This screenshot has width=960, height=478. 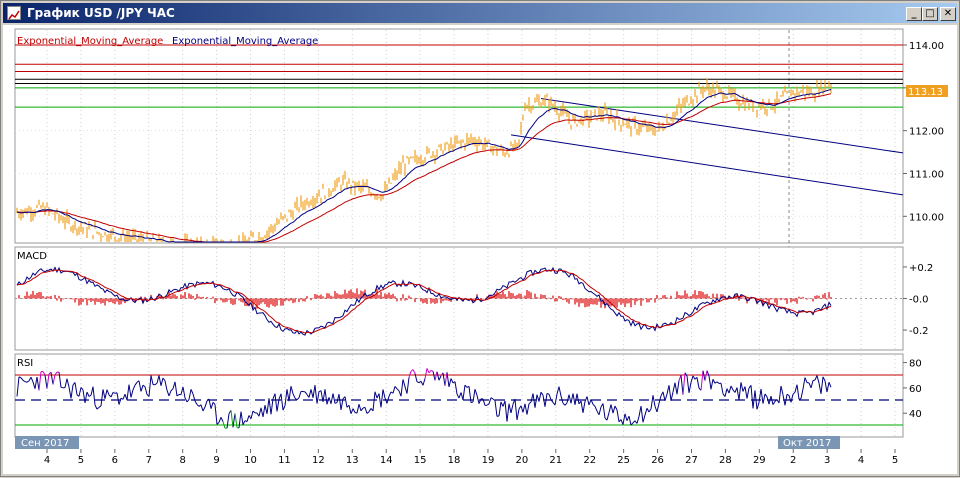 I want to click on time-tick-label: 15, so click(x=420, y=460).